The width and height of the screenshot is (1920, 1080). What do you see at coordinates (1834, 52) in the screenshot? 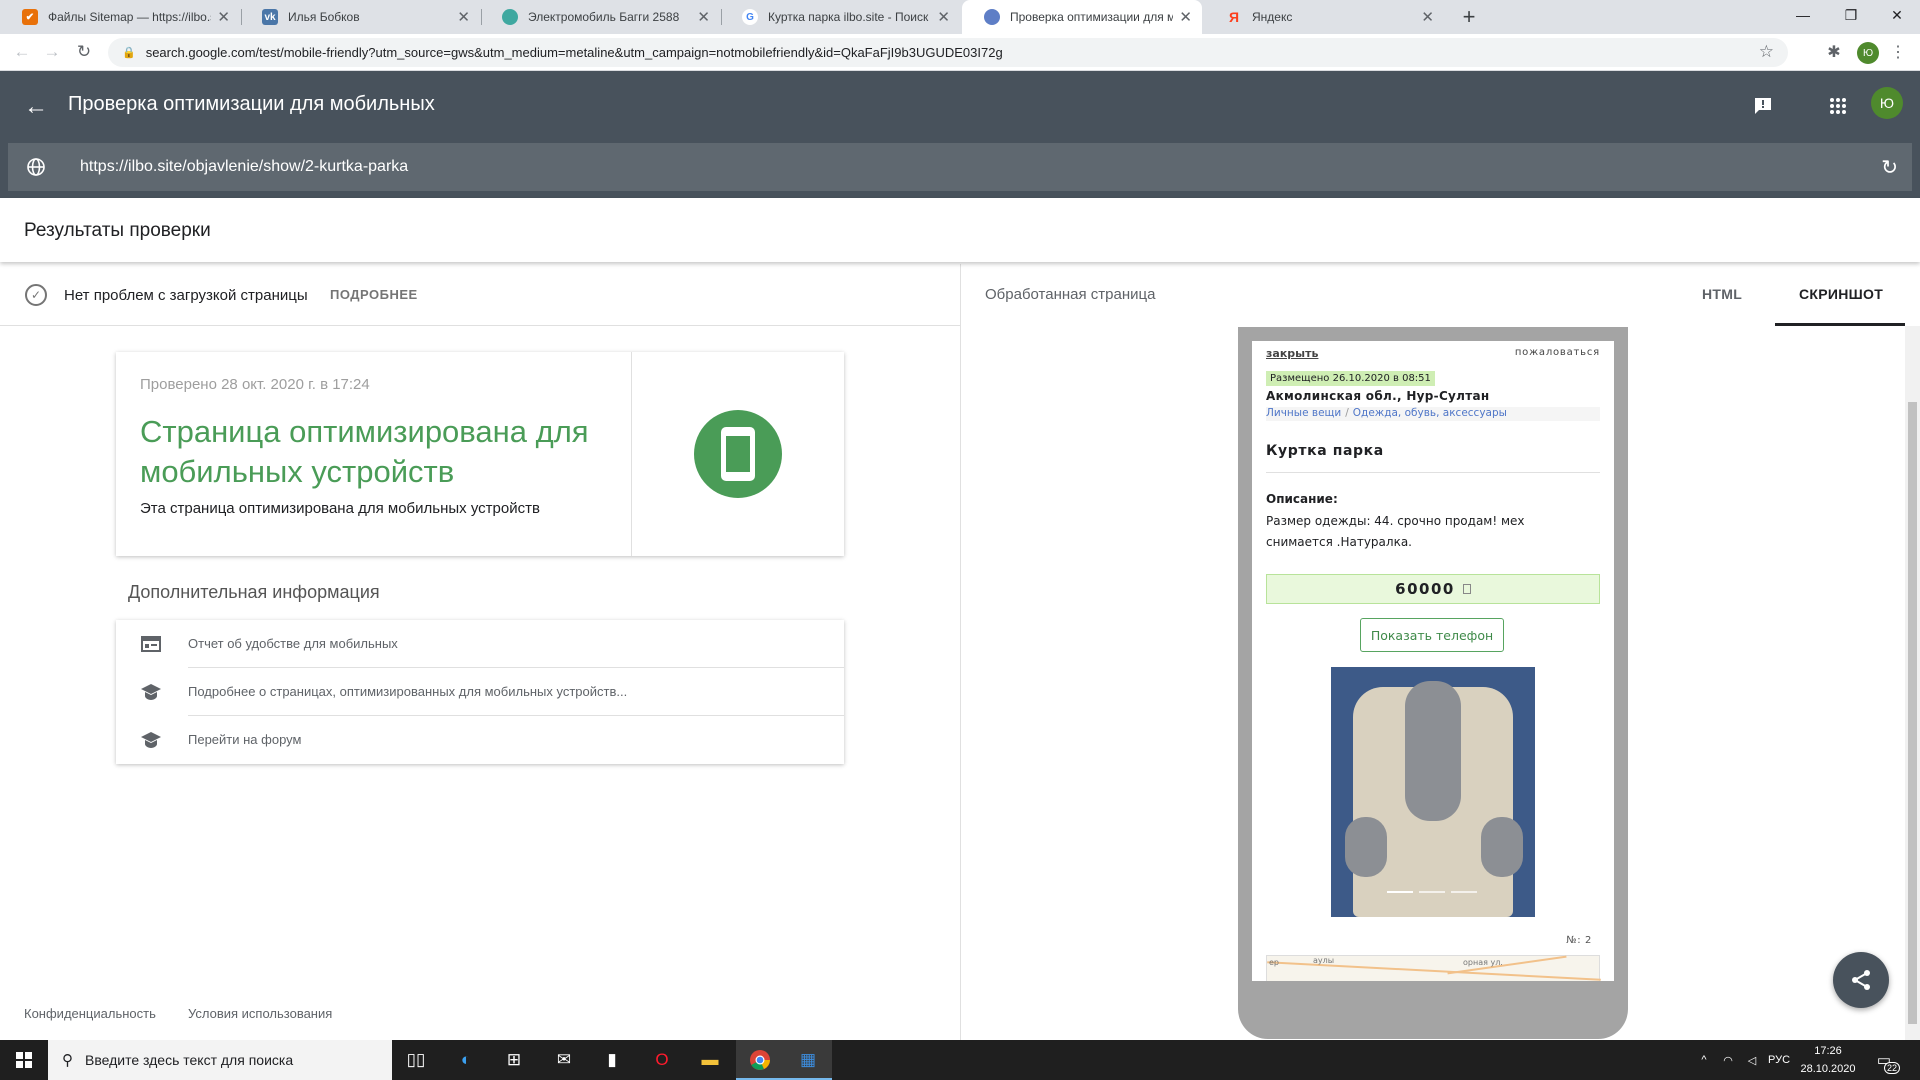
I see `extensions-icon: ✱` at bounding box center [1834, 52].